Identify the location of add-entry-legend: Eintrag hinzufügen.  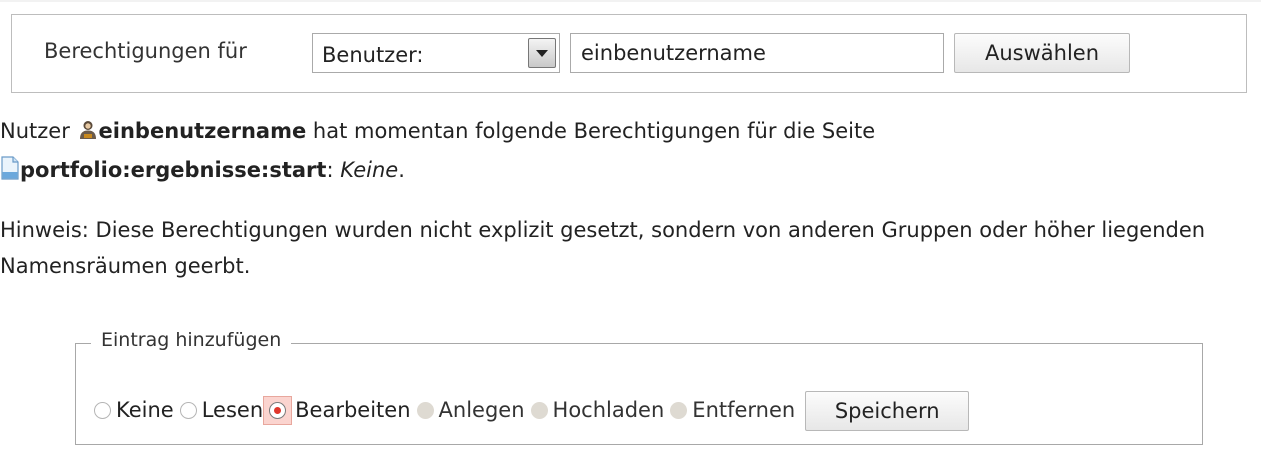
(191, 340).